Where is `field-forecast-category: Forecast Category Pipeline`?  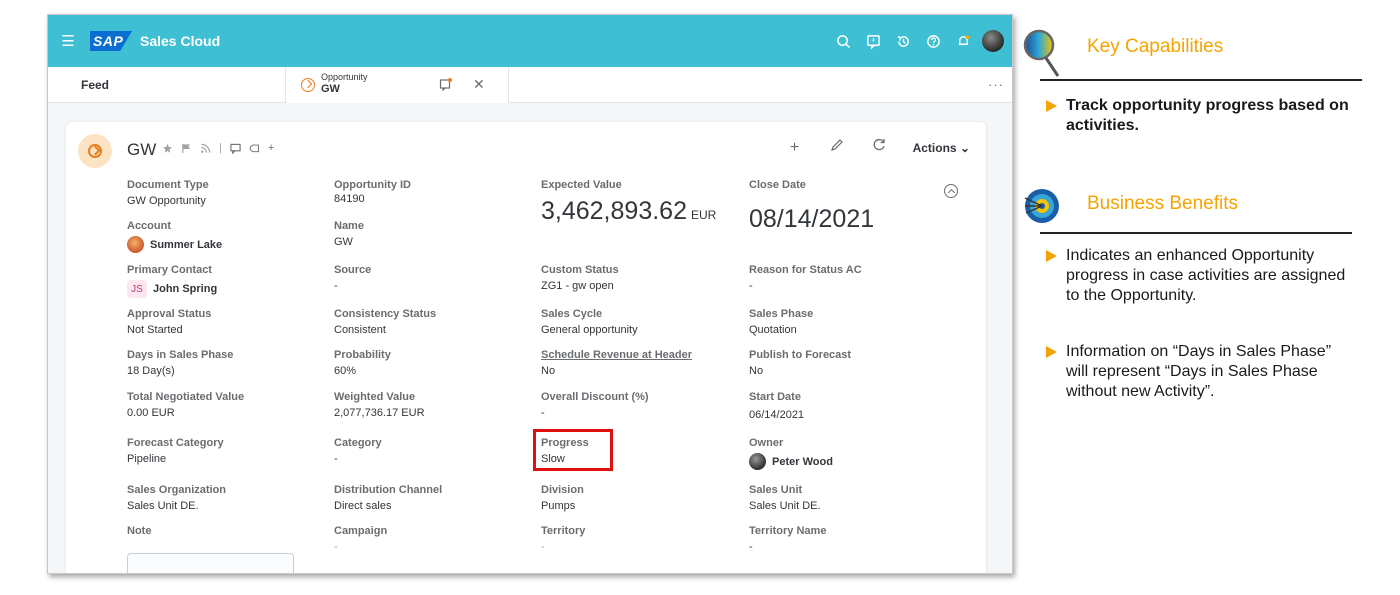
field-forecast-category: Forecast Category Pipeline is located at coordinates (175, 451).